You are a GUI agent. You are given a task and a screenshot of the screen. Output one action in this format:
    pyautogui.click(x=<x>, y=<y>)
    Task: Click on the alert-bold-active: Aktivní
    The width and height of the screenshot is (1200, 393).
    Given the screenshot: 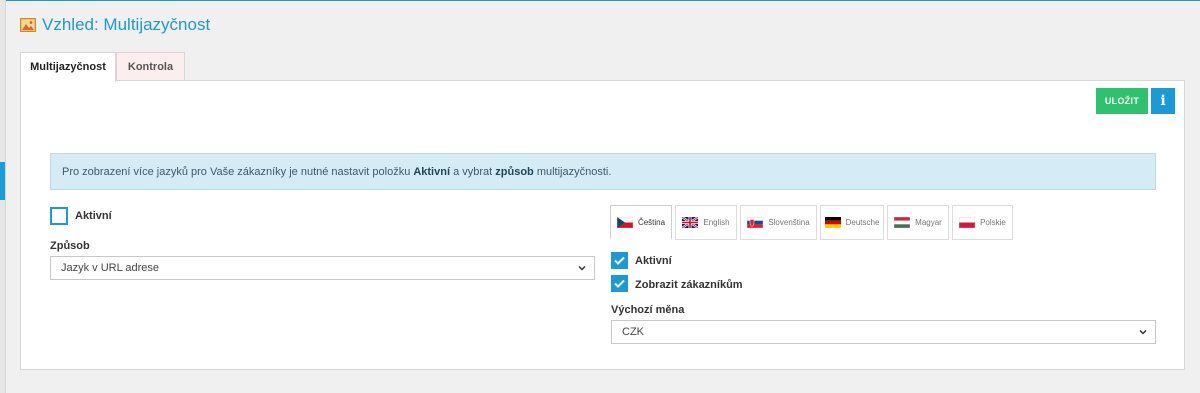 What is the action you would take?
    pyautogui.click(x=432, y=171)
    